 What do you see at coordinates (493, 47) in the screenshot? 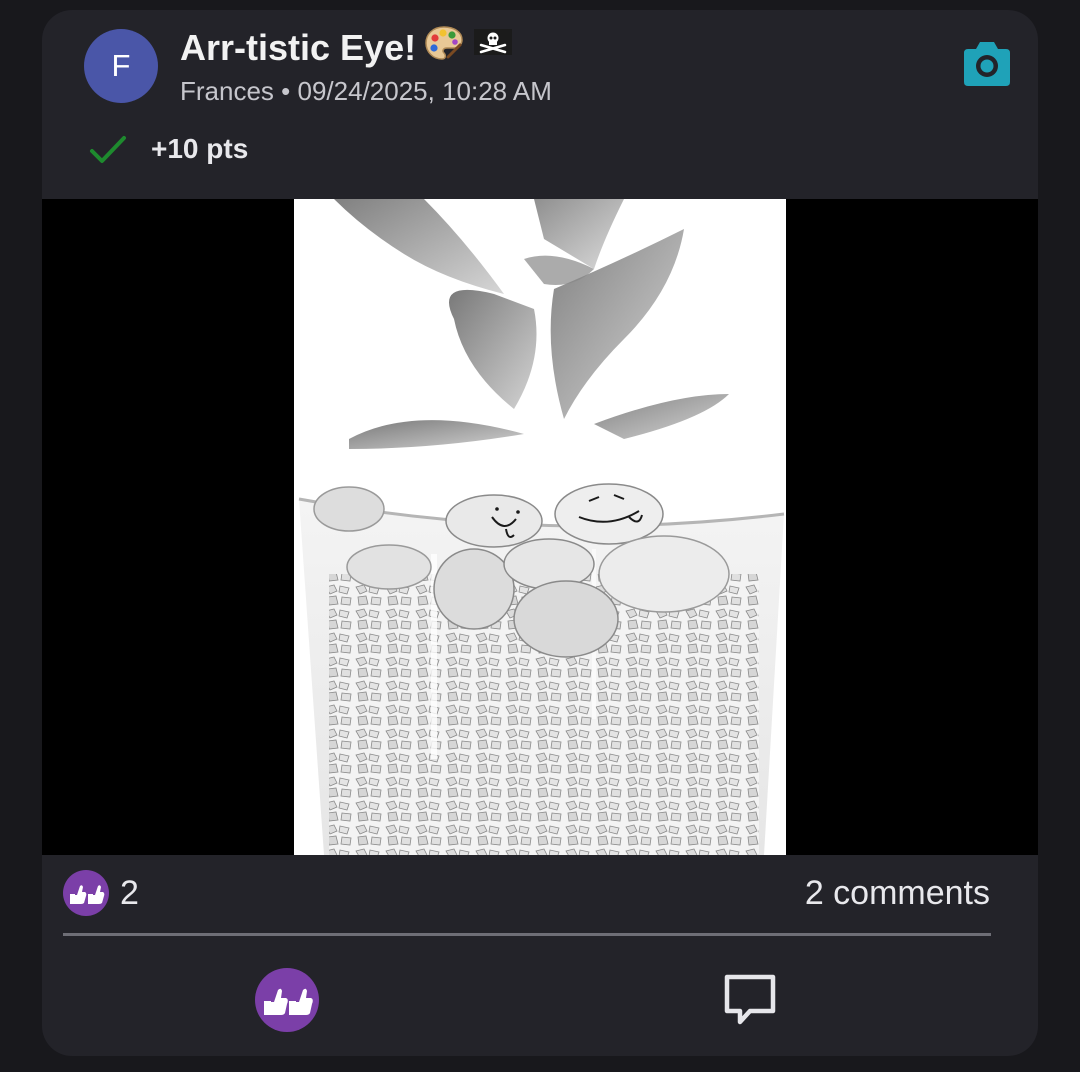
I see `pirate-flag-emoji-icon` at bounding box center [493, 47].